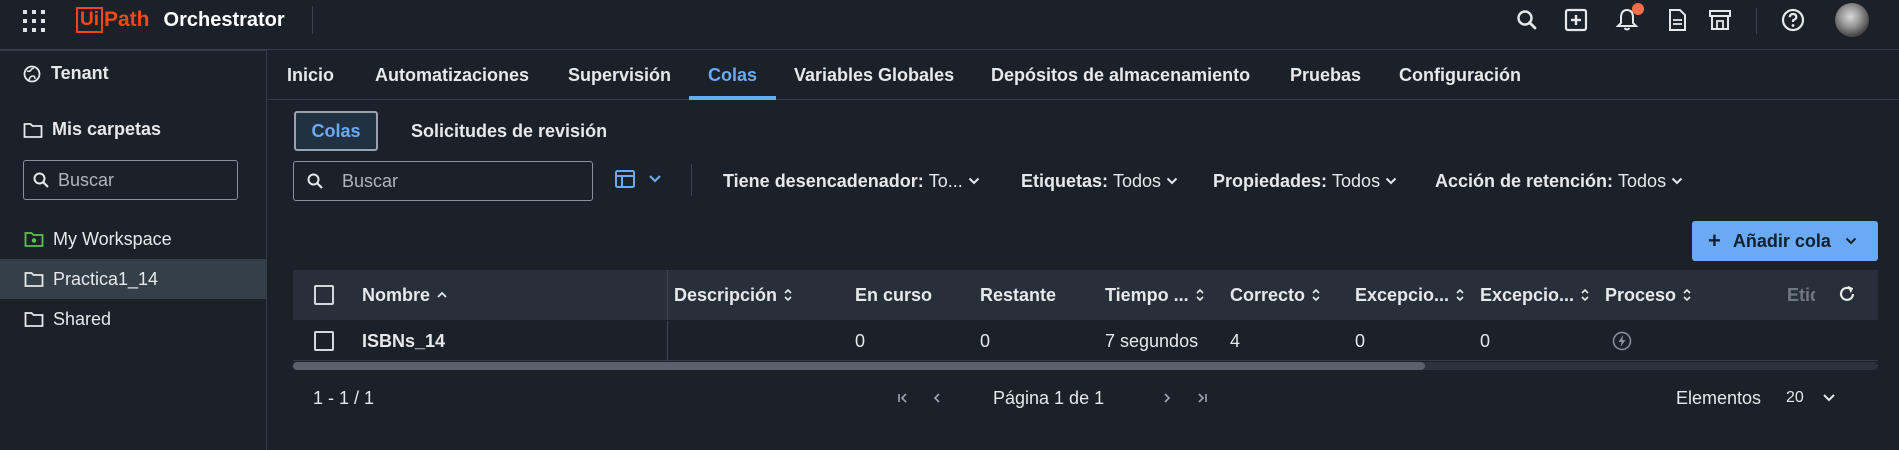  I want to click on logo-path: Path, so click(127, 19).